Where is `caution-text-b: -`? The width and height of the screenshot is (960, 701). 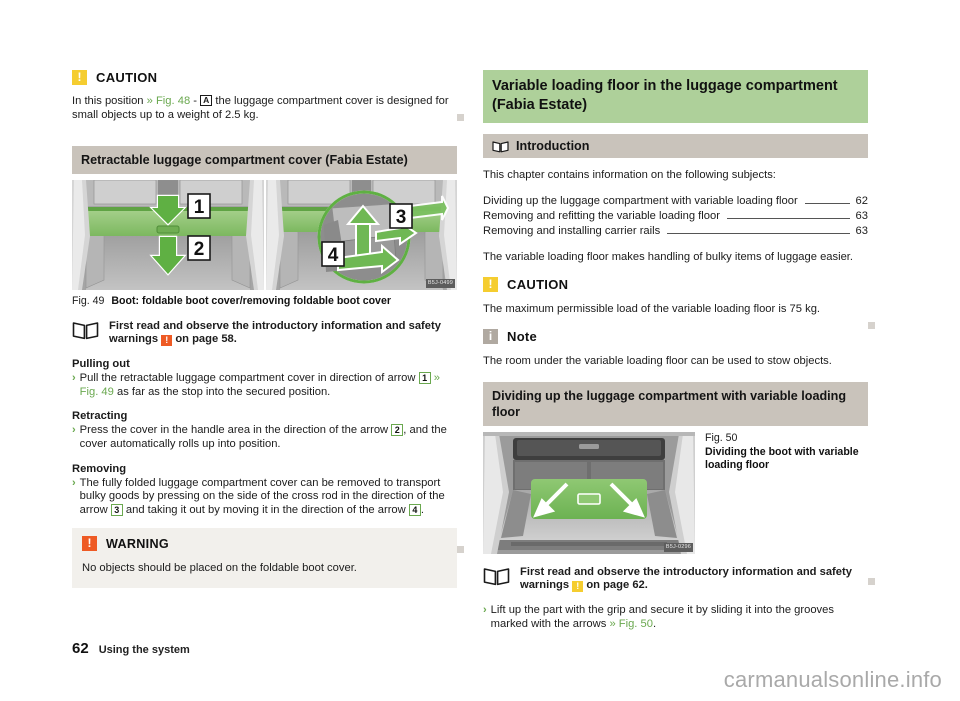
caution-text-b: - is located at coordinates (195, 101).